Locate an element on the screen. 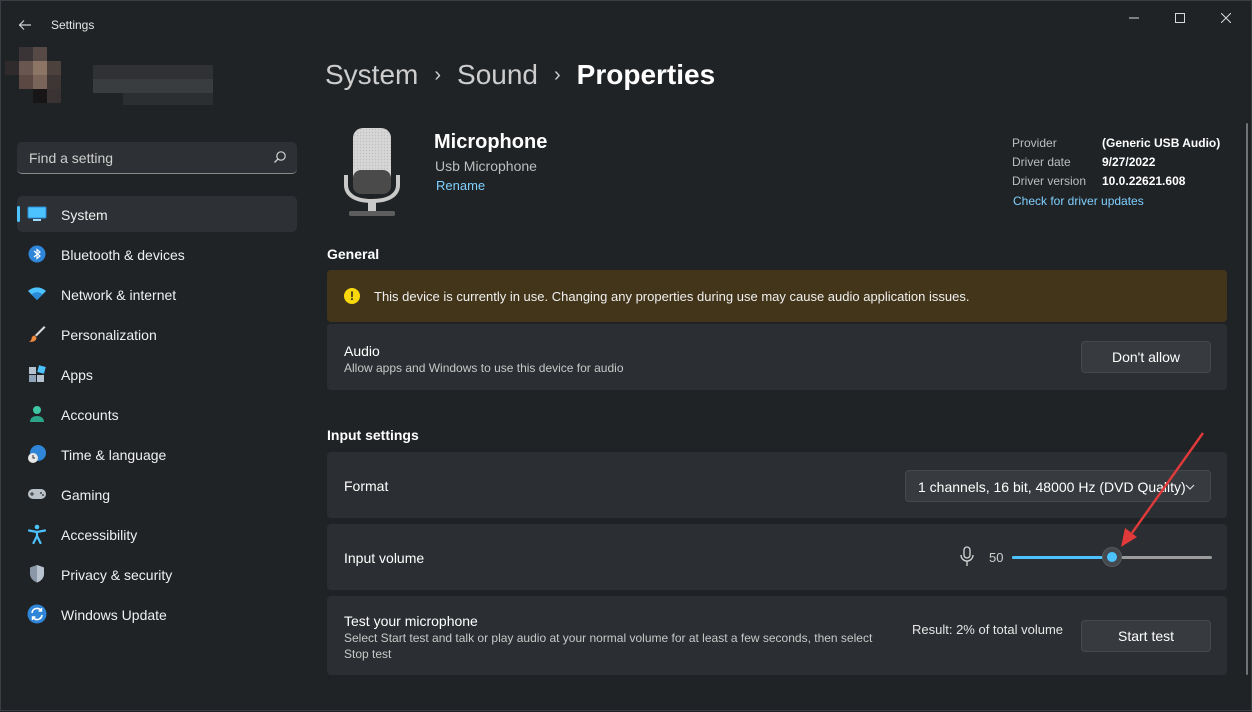 Image resolution: width=1252 pixels, height=712 pixels. sidebar-item-label: Apps is located at coordinates (77, 375).